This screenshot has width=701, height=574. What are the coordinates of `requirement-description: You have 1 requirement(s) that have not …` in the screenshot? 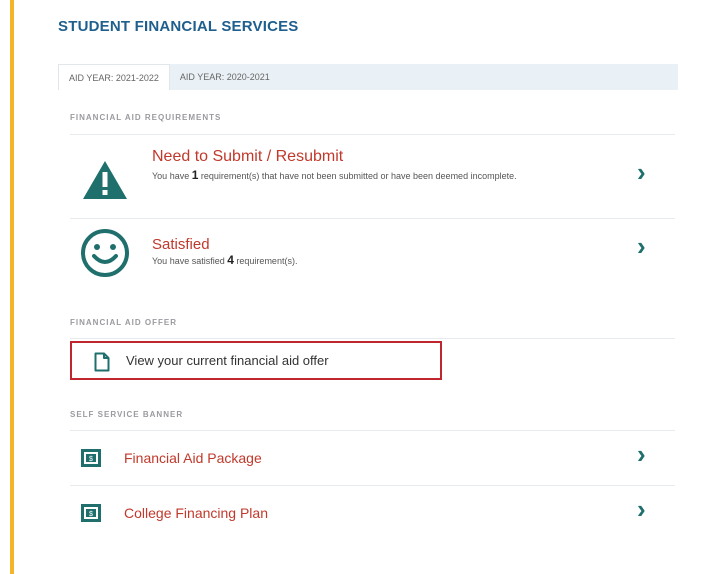 It's located at (334, 175).